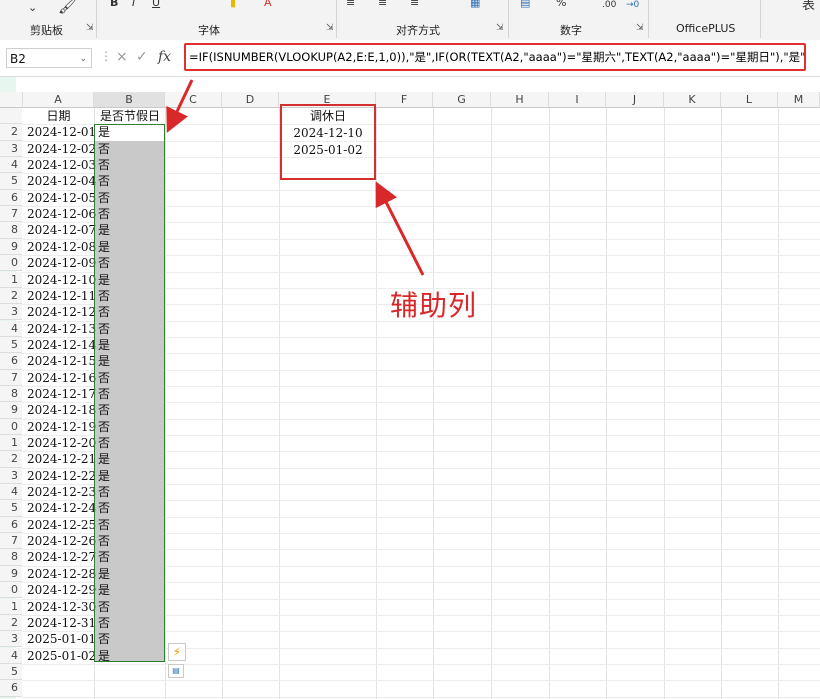 This screenshot has width=820, height=699. Describe the element at coordinates (11, 541) in the screenshot. I see `row-header-27: 7` at that location.